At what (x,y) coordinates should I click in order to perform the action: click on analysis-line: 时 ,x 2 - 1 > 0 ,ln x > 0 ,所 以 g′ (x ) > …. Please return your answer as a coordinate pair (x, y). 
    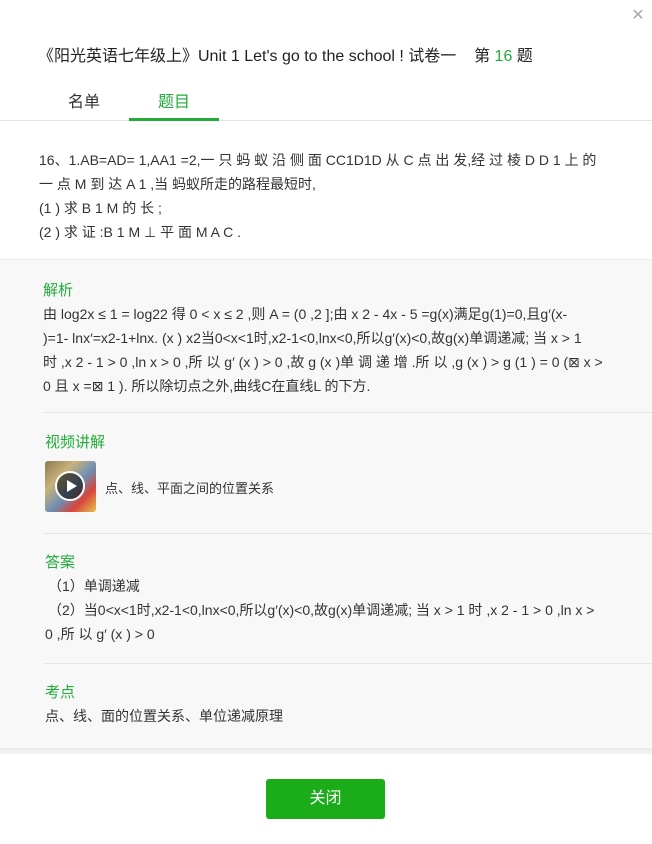
    Looking at the image, I should click on (323, 362).